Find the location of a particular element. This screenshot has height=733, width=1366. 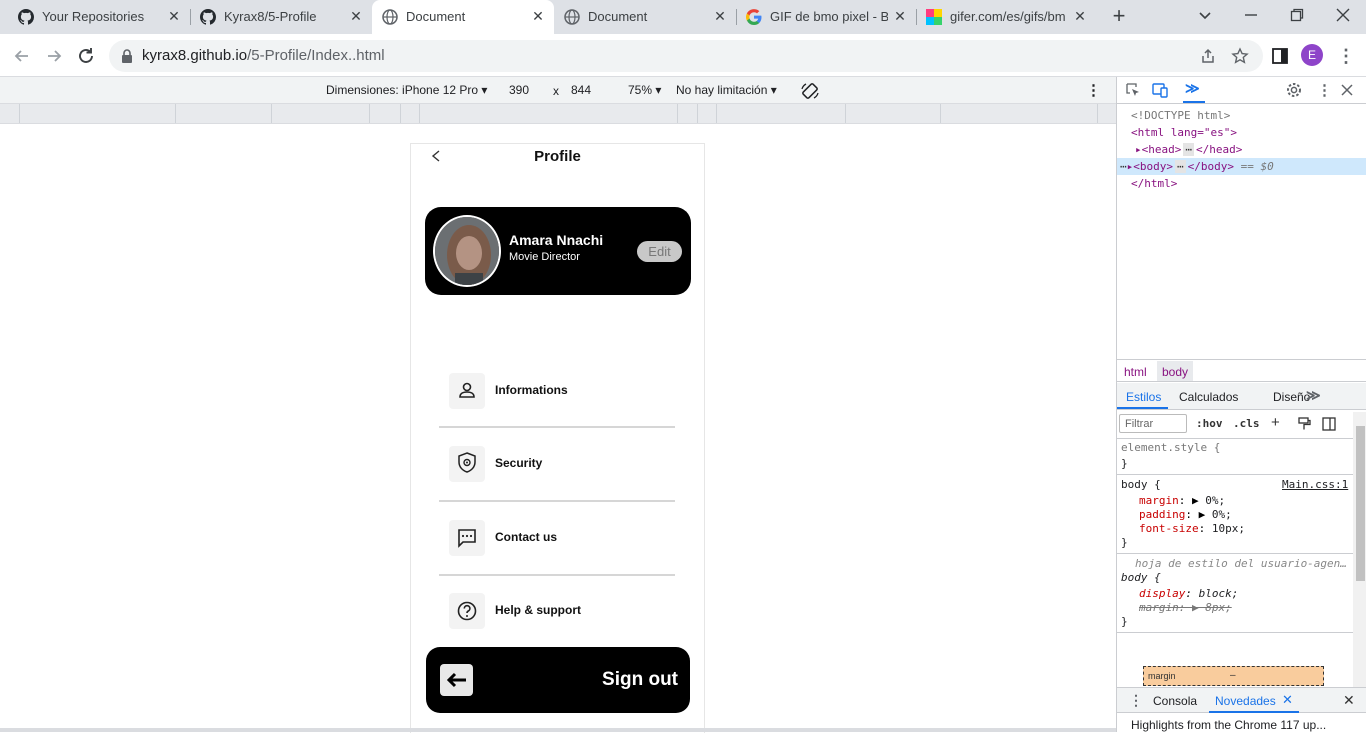

close-tab-icon: ✕ is located at coordinates (1287, 700).